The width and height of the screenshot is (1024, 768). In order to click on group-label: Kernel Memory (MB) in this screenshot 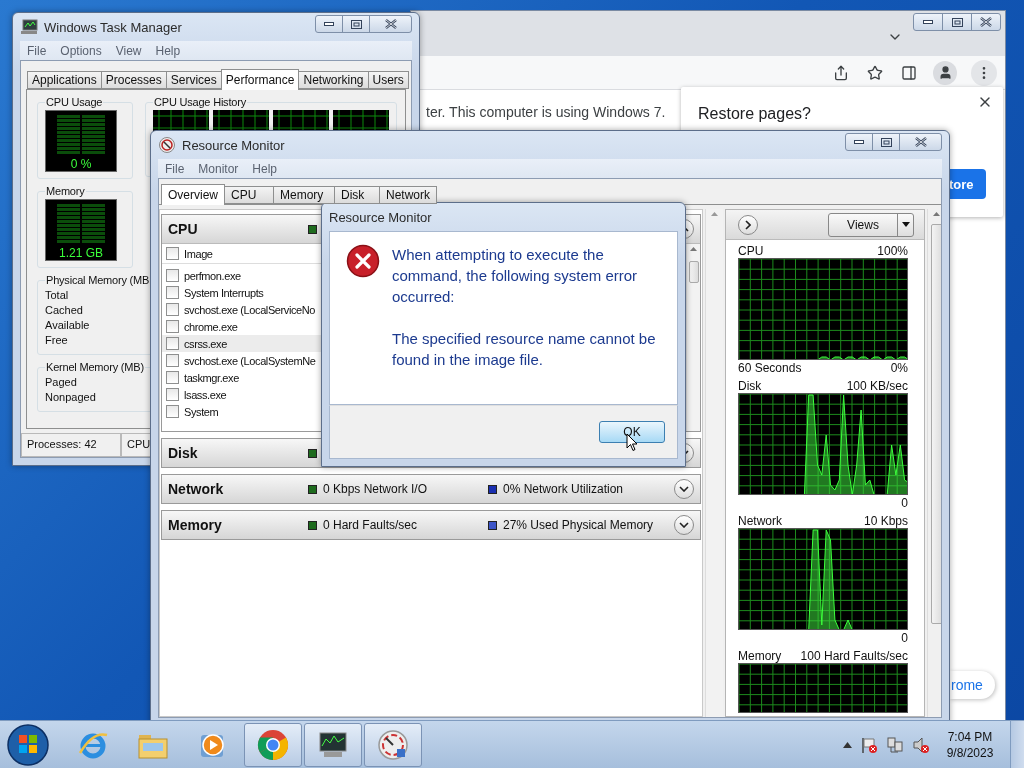, I will do `click(95, 367)`.